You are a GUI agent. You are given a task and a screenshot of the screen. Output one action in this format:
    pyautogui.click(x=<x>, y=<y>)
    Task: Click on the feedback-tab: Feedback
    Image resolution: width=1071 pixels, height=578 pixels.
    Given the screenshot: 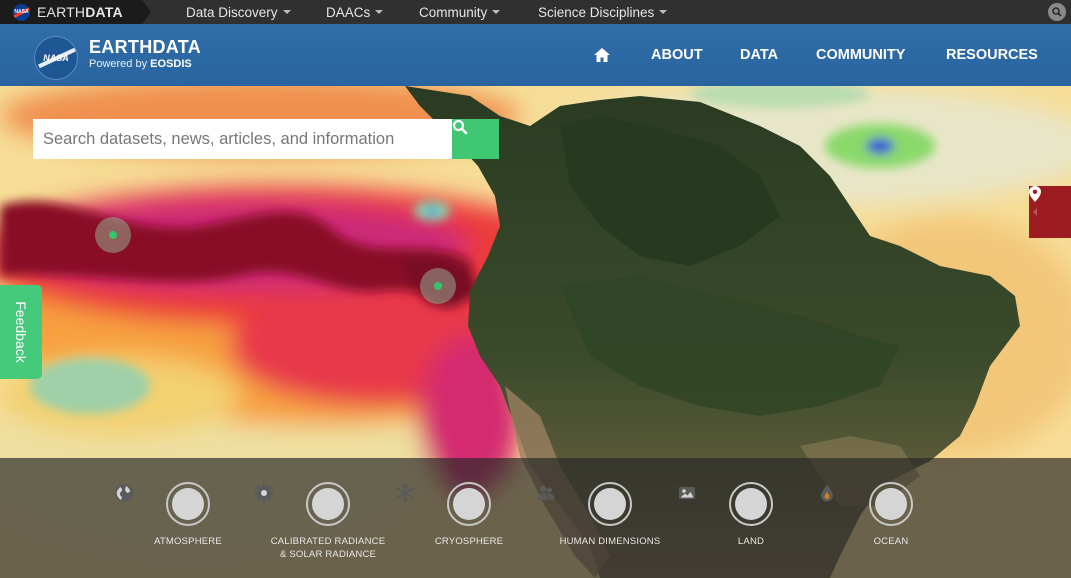 What is the action you would take?
    pyautogui.click(x=21, y=332)
    